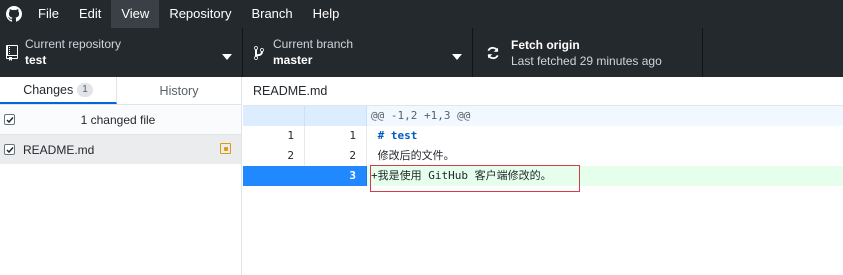 The height and width of the screenshot is (275, 843). I want to click on checkmark-icon, so click(9, 149).